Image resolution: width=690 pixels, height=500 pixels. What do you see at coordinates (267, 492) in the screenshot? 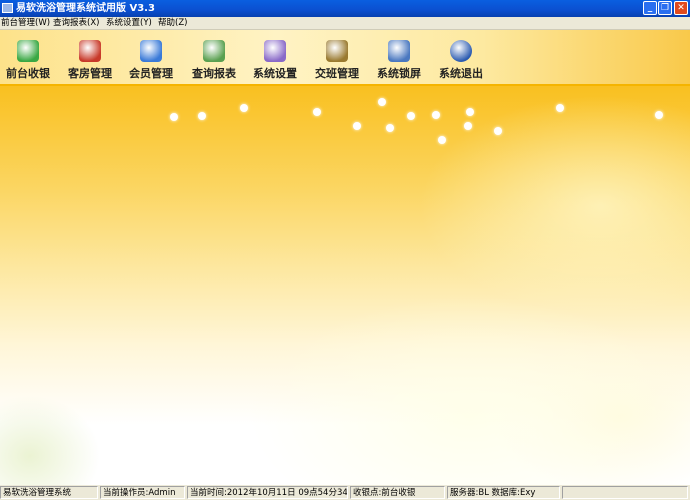
I see `status-time: 当前时间:2012年10月11日 09点54分34秒` at bounding box center [267, 492].